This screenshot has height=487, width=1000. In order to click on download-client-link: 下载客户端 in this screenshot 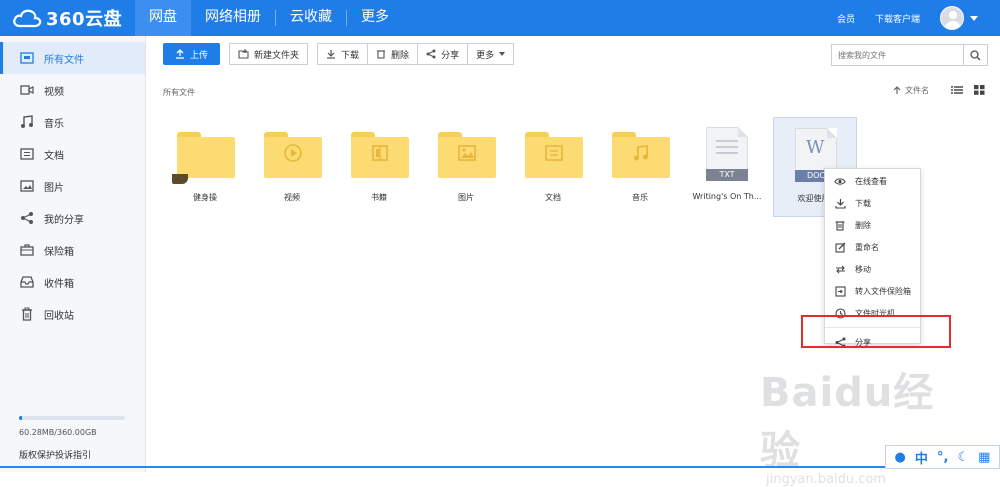, I will do `click(897, 18)`.